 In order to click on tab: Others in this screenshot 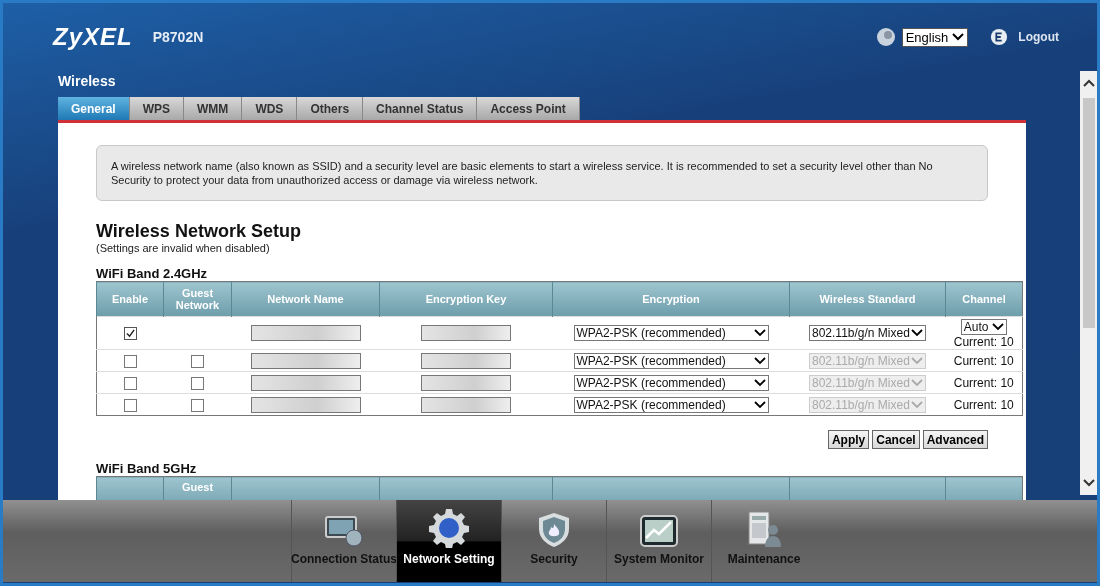, I will do `click(330, 108)`.